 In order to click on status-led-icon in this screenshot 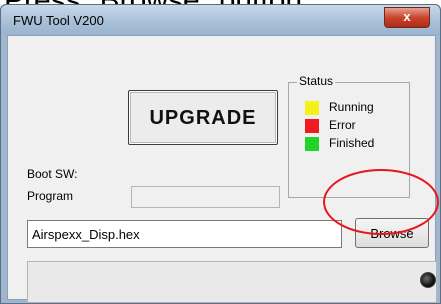, I will do `click(428, 280)`.